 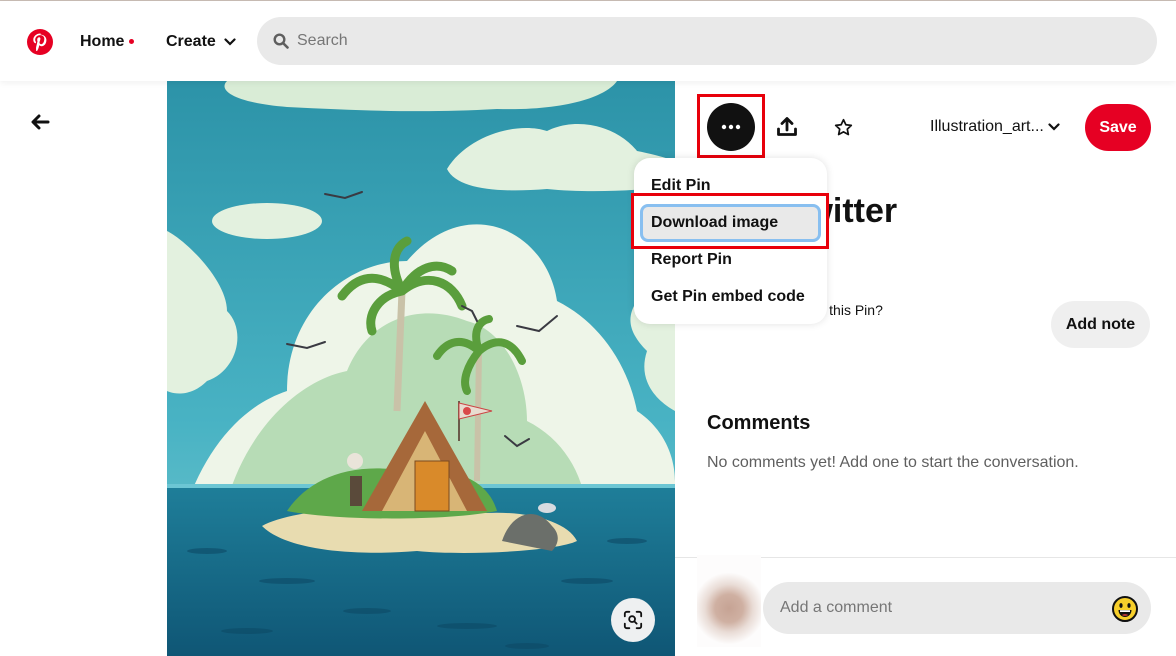 I want to click on home-notification-dot, so click(x=131, y=41).